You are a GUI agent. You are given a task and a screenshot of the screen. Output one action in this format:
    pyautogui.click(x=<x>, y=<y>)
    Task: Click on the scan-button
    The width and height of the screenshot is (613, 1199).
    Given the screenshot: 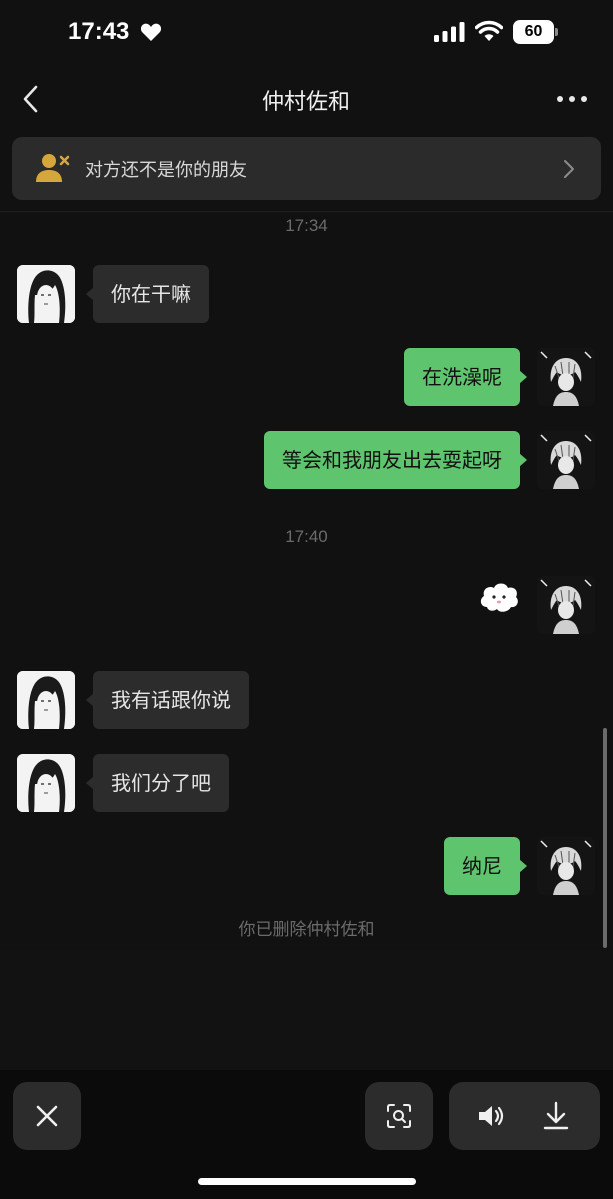 What is the action you would take?
    pyautogui.click(x=399, y=1116)
    